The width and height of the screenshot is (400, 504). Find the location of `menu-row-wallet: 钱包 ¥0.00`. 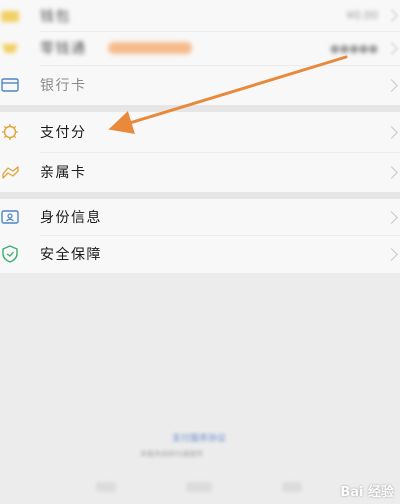

menu-row-wallet: 钱包 ¥0.00 is located at coordinates (200, 15).